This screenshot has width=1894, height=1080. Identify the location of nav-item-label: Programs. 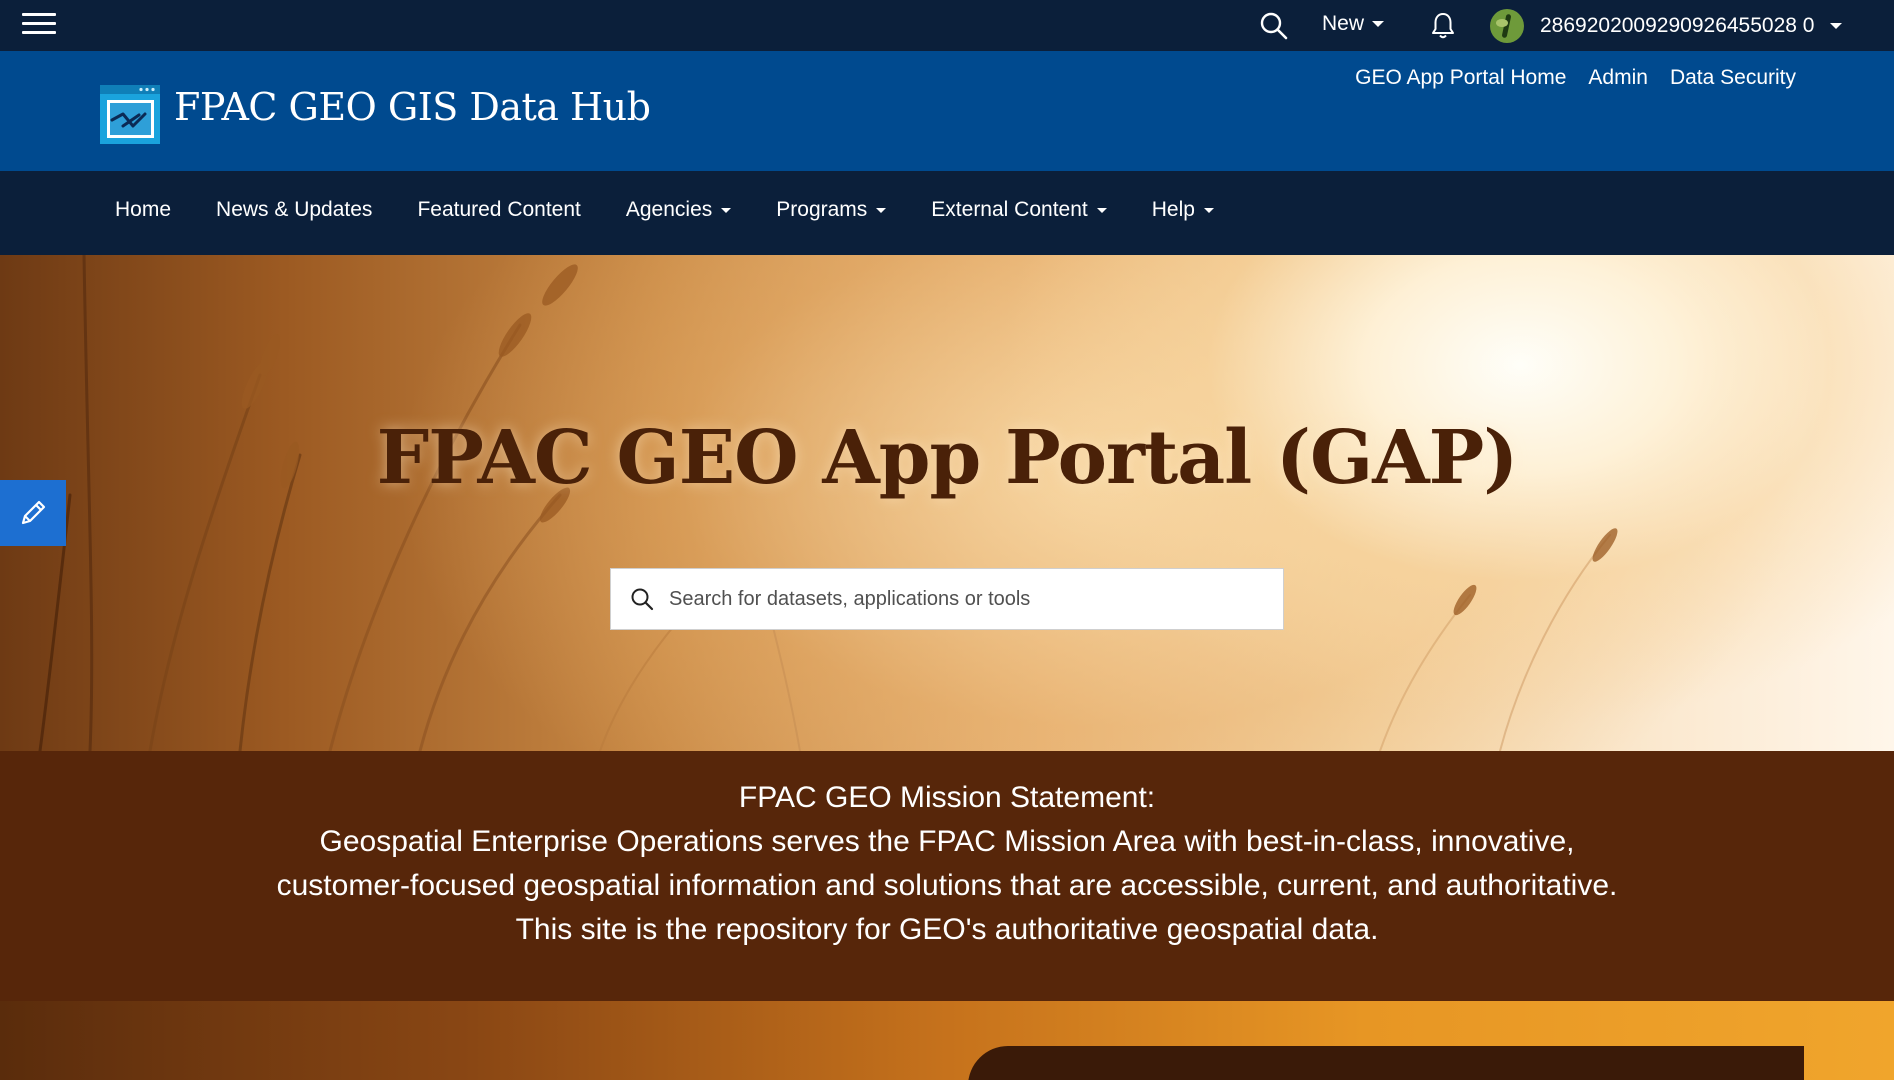
(822, 209).